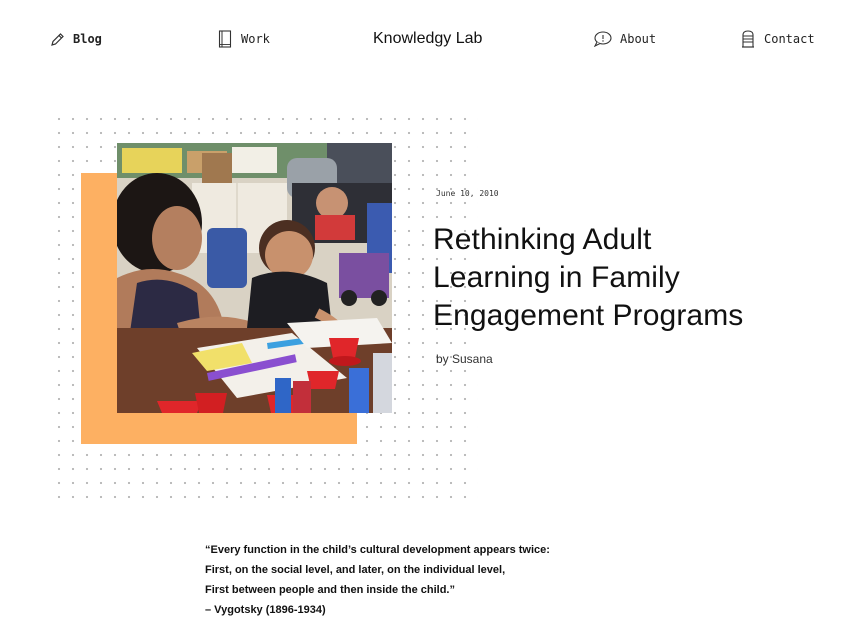 The image size is (860, 639). I want to click on pencil-icon, so click(57, 39).